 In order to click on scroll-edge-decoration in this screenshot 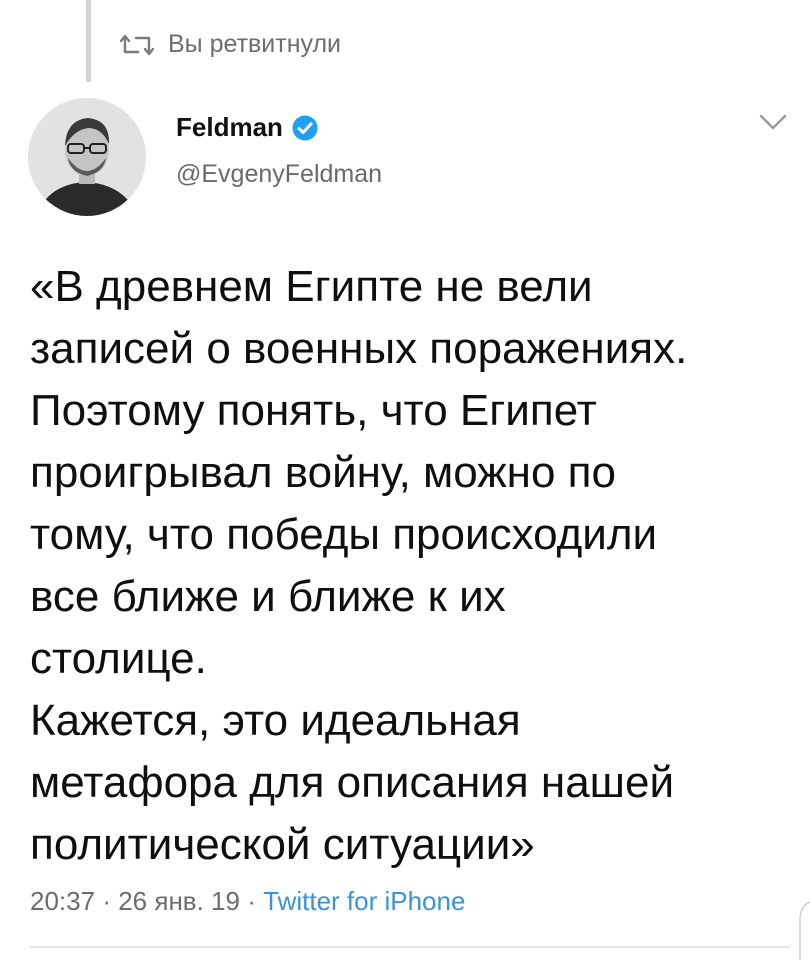, I will do `click(804, 930)`.